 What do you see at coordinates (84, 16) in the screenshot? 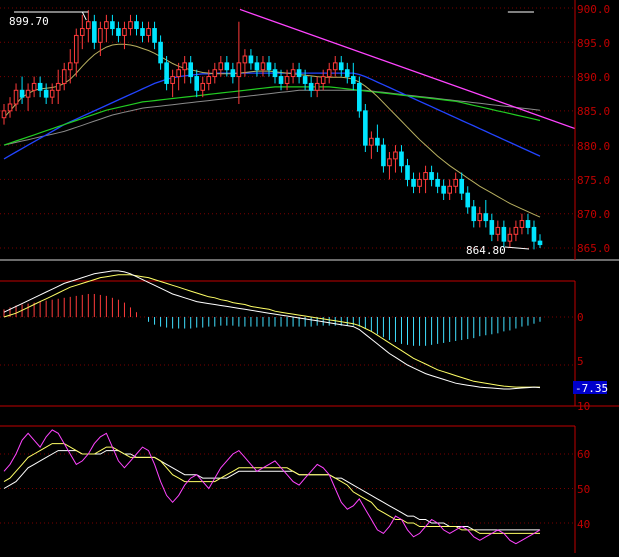
I see `marker-line` at bounding box center [84, 16].